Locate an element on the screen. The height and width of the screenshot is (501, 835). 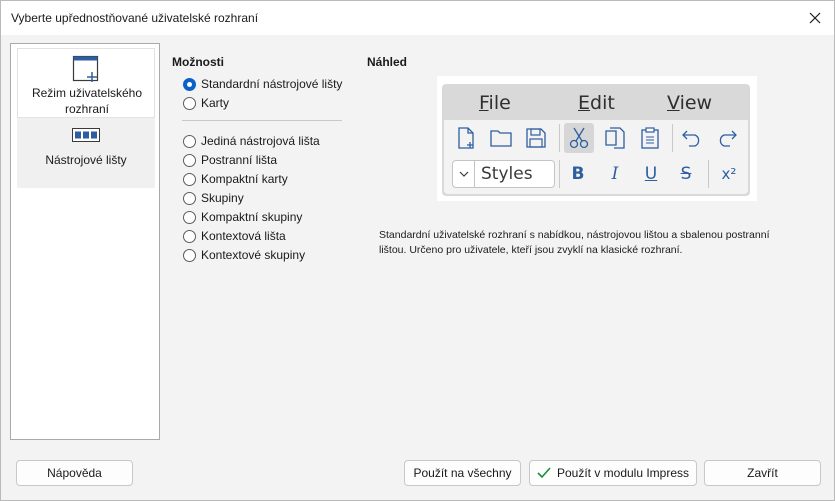
window-plus-icon is located at coordinates (85, 68).